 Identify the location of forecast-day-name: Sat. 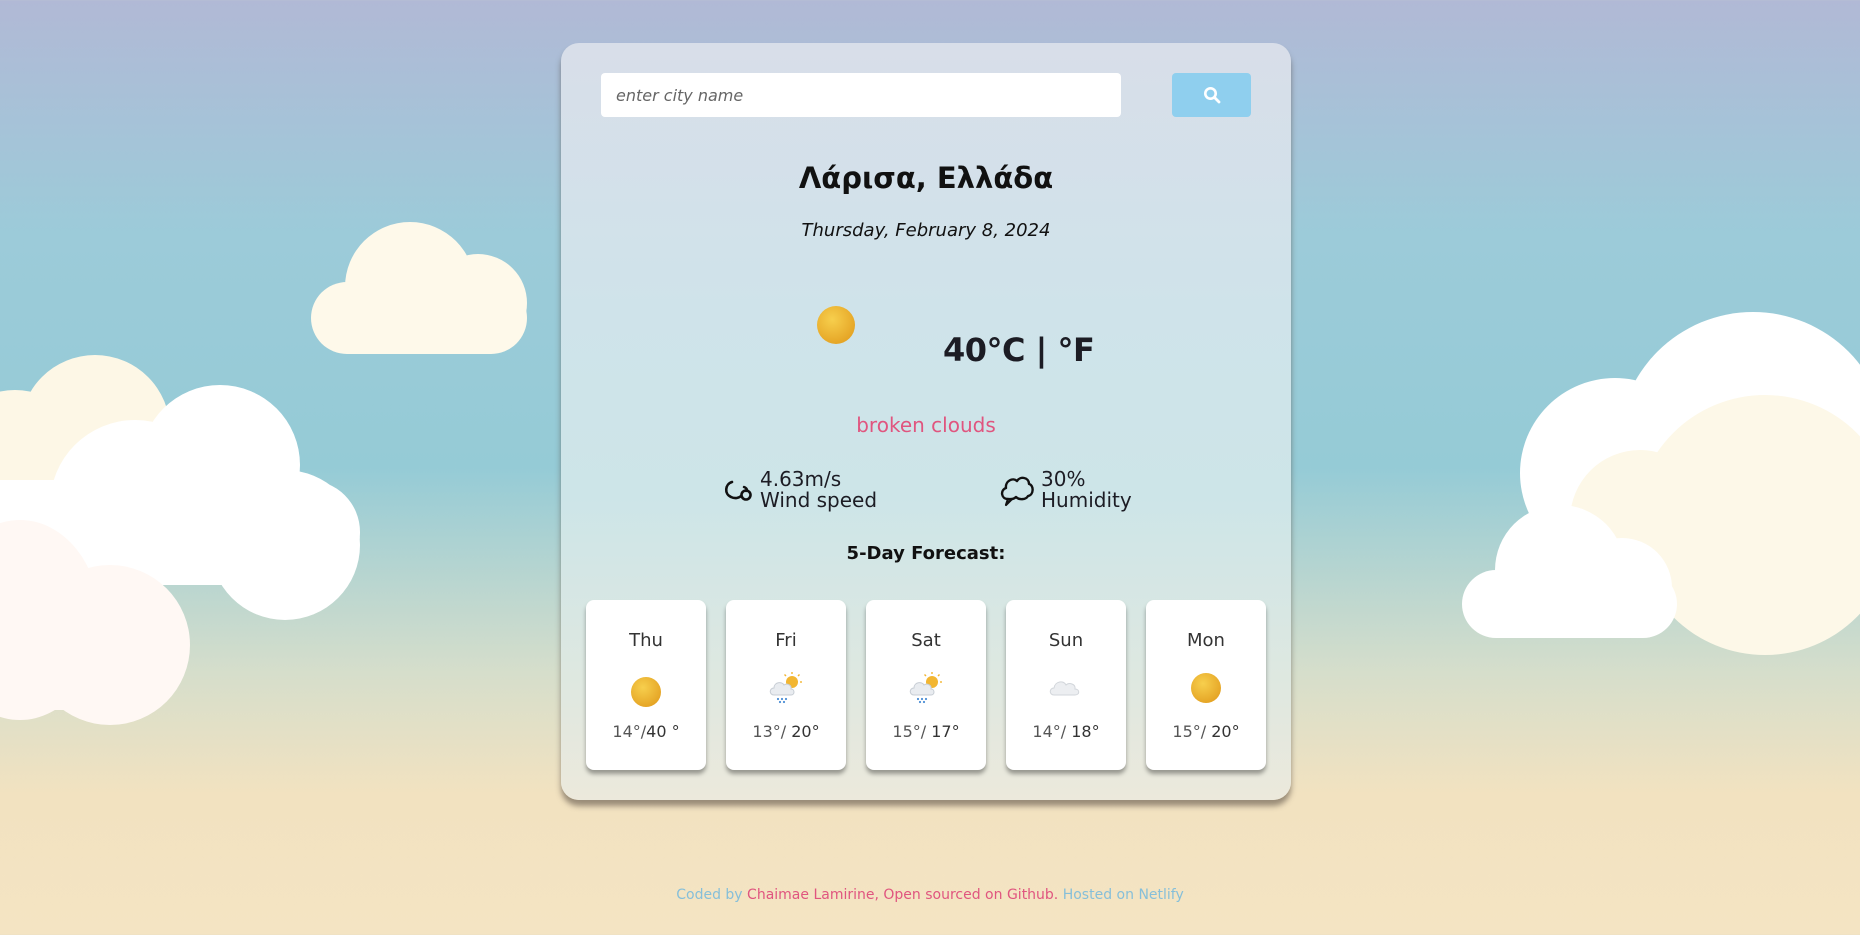
(926, 640).